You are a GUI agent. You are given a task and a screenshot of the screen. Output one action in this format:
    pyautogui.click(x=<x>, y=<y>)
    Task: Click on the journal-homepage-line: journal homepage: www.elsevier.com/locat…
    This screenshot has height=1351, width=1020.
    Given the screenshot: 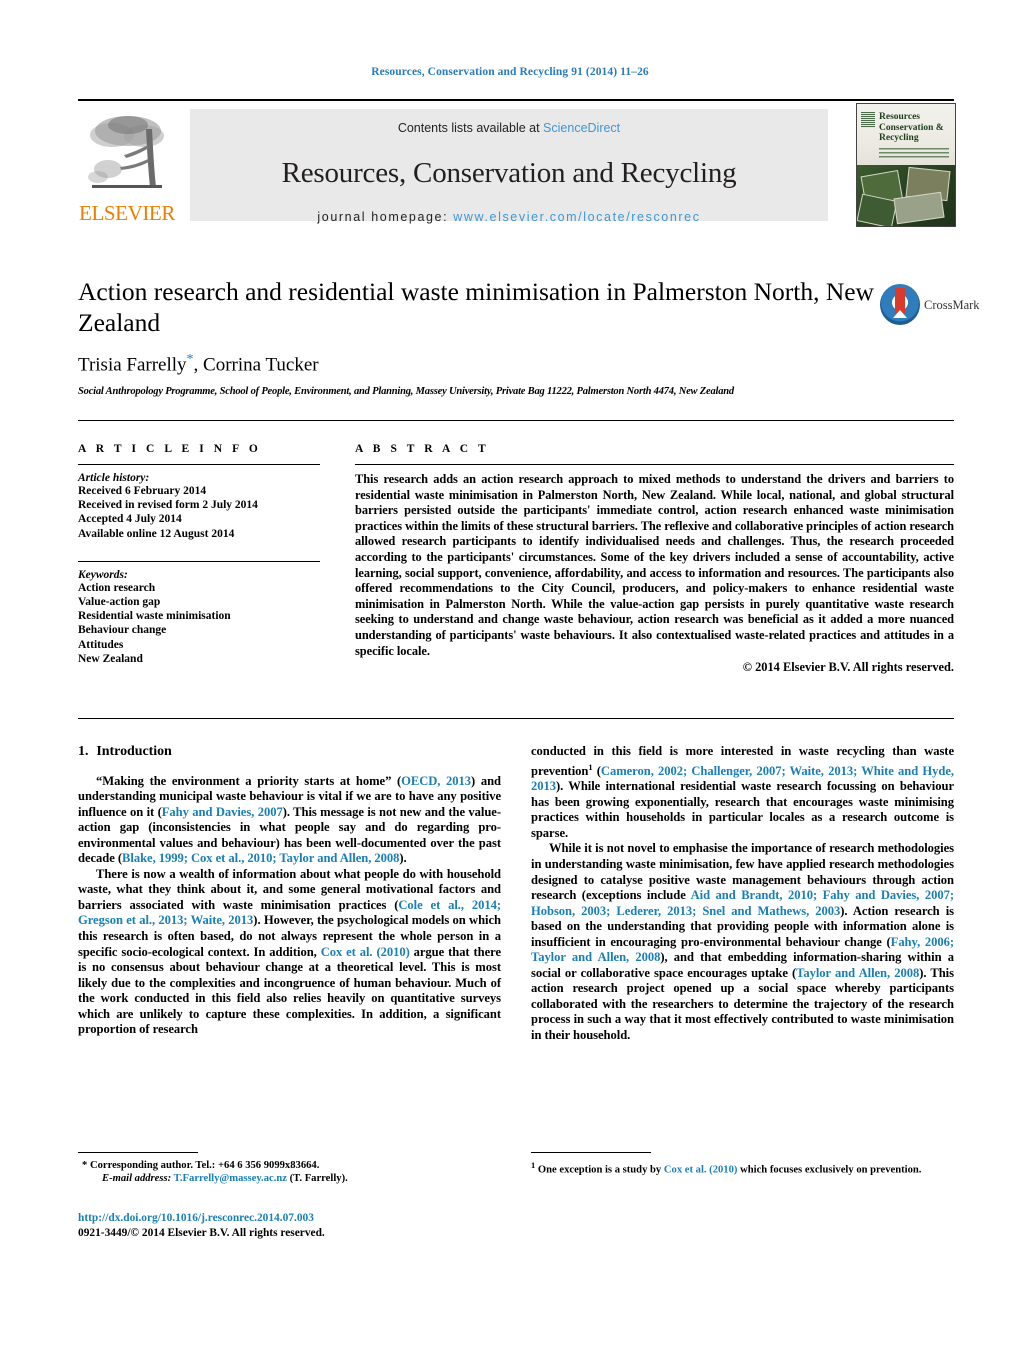 What is the action you would take?
    pyautogui.click(x=509, y=217)
    